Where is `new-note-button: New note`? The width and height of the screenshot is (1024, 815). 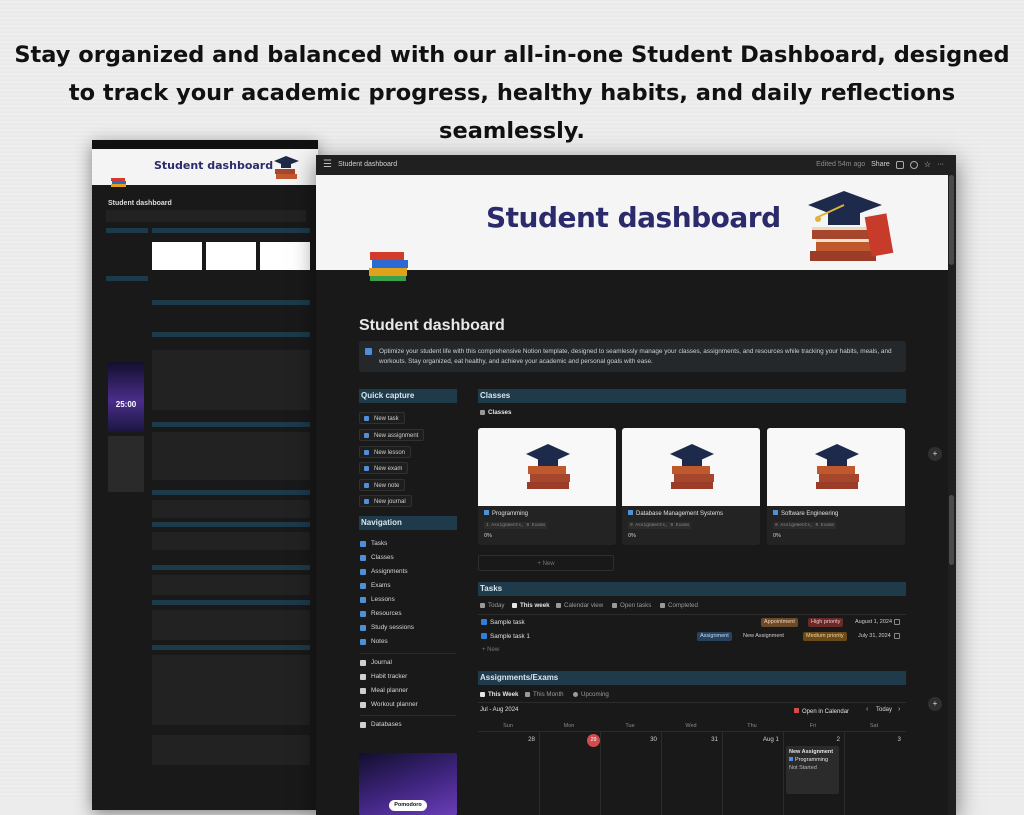
new-note-button: New note is located at coordinates (382, 485).